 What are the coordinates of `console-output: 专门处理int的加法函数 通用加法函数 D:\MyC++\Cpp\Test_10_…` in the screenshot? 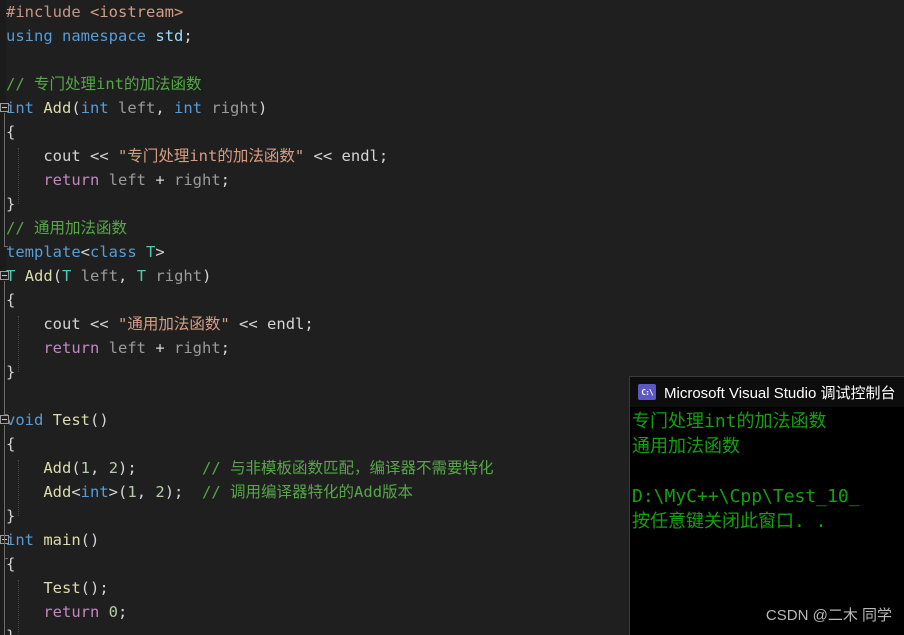 It's located at (767, 521).